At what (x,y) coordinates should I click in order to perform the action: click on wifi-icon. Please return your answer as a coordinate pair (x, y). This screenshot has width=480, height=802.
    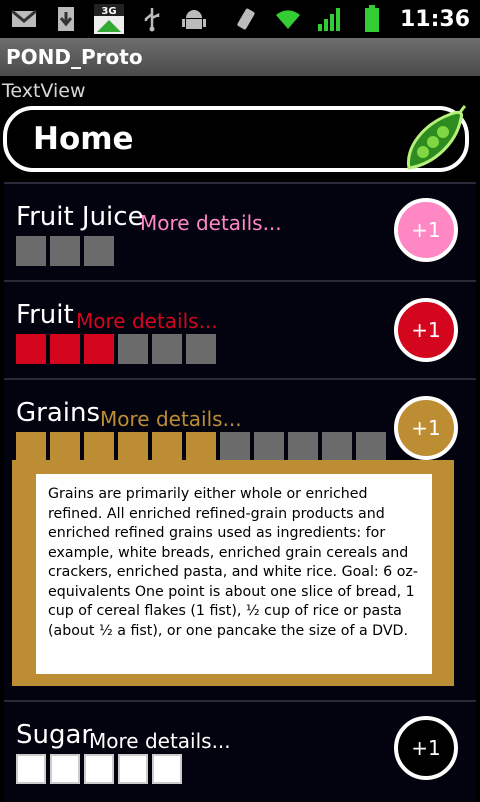
    Looking at the image, I should click on (288, 19).